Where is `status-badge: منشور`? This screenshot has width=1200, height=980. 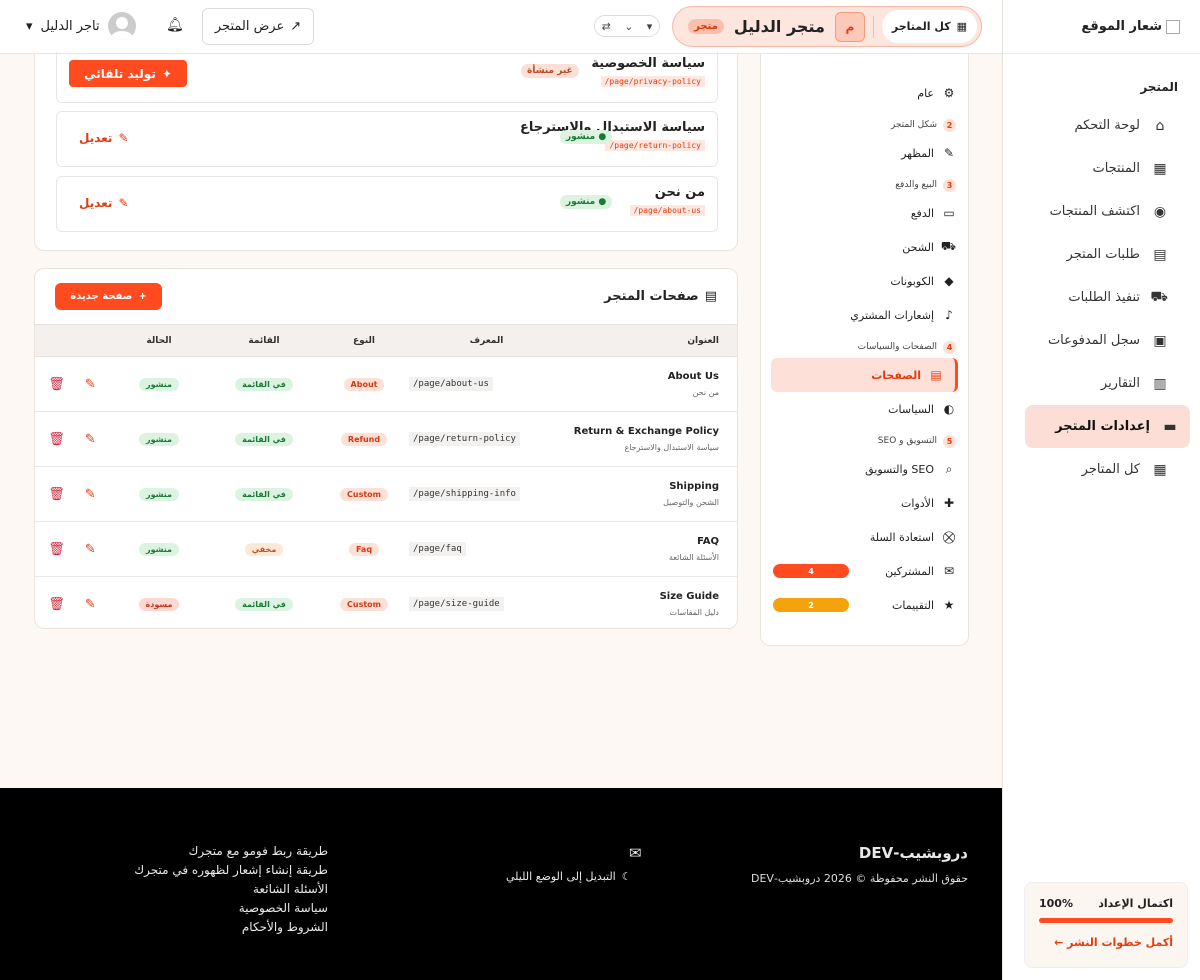 status-badge: منشور is located at coordinates (159, 549).